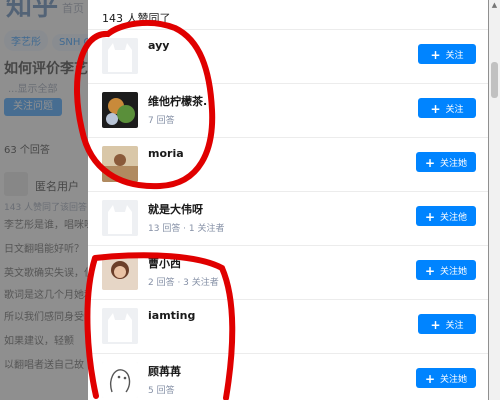 The width and height of the screenshot is (500, 400). What do you see at coordinates (288, 110) in the screenshot?
I see `user-row: 维他柠檬茶. 7 回答 + 关注` at bounding box center [288, 110].